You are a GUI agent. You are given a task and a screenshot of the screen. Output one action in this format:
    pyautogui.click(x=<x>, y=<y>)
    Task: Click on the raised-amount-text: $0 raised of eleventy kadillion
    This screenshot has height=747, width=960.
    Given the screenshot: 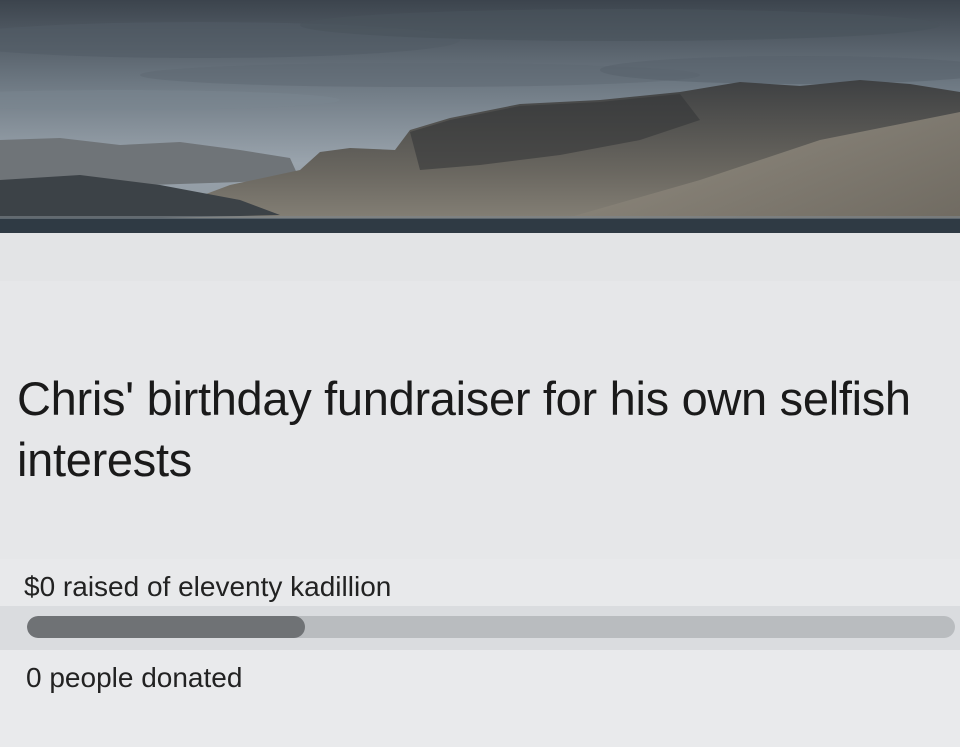 What is the action you would take?
    pyautogui.click(x=208, y=586)
    